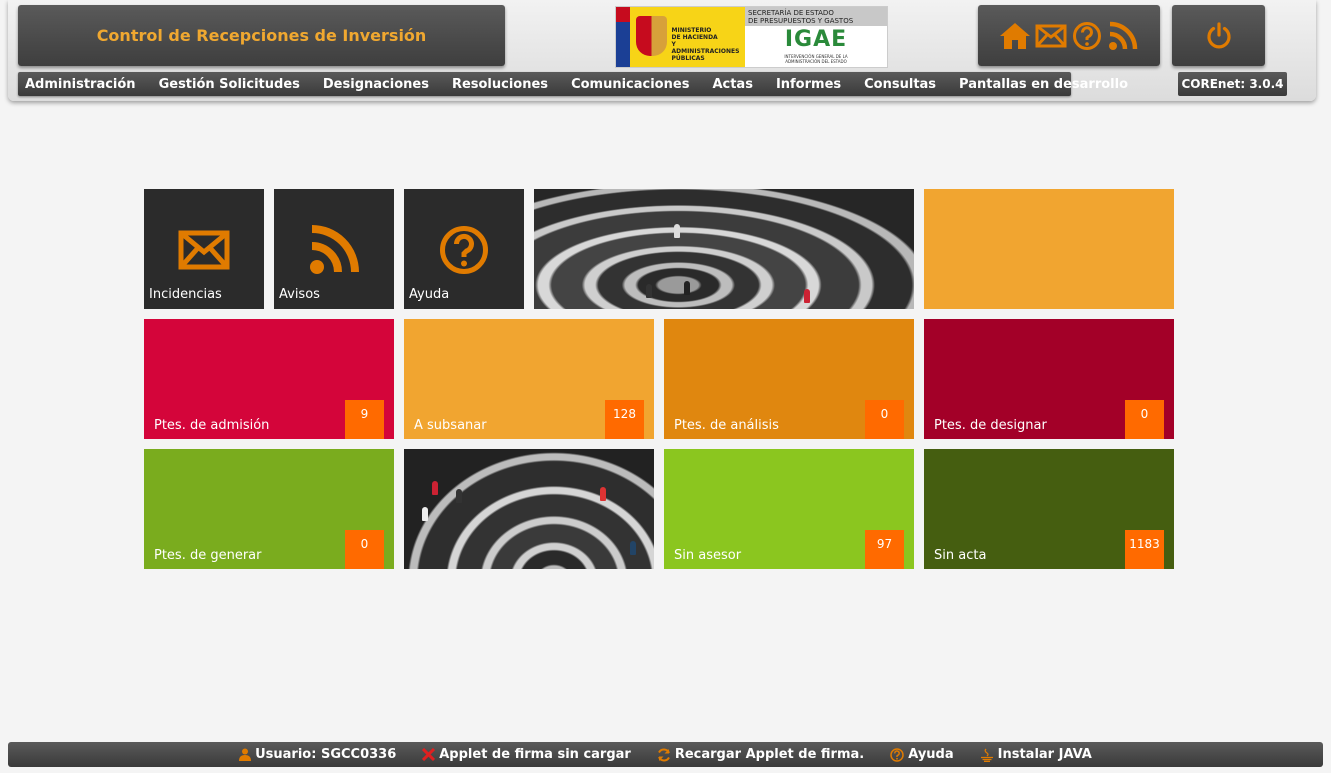  Describe the element at coordinates (429, 294) in the screenshot. I see `tile-label: Ayuda` at that location.